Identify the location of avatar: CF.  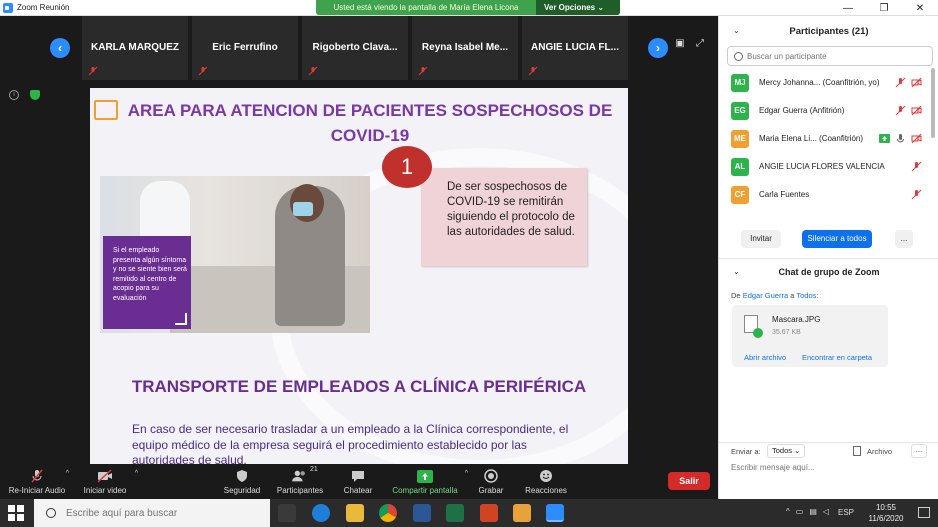
(740, 195).